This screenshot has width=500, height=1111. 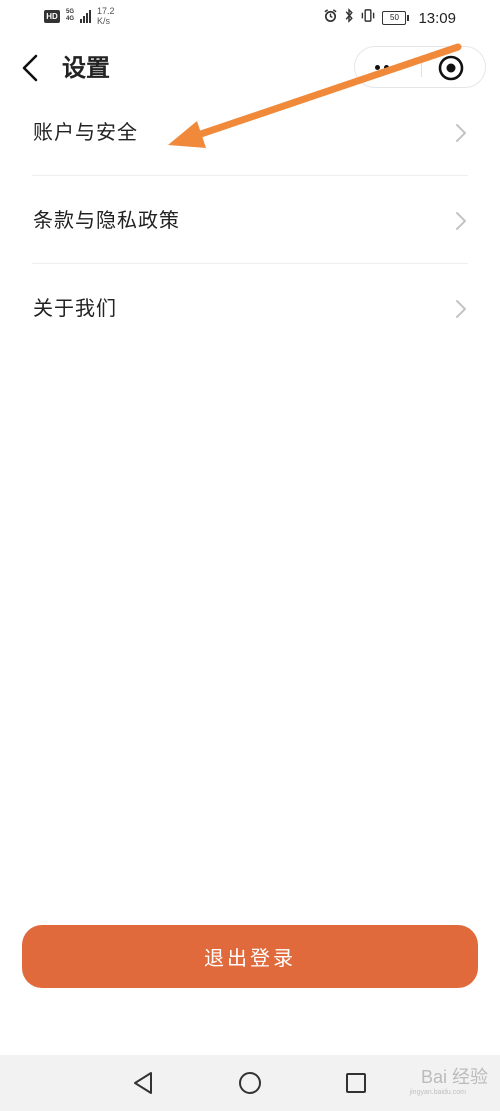 I want to click on page-title: 设置, so click(x=86, y=67).